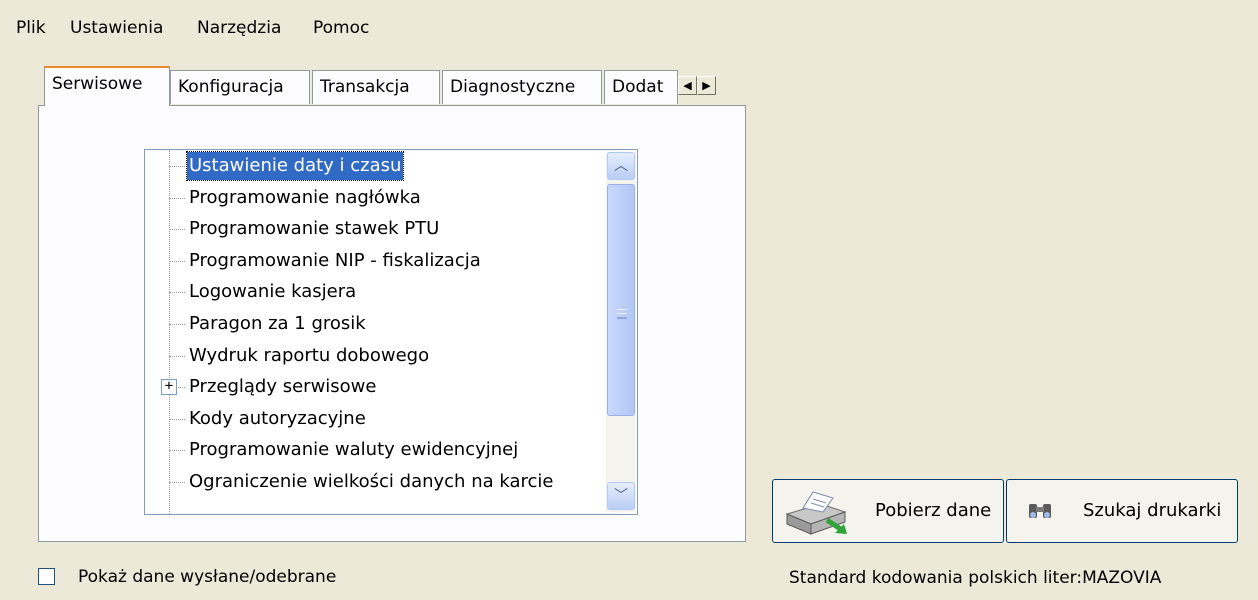 The width and height of the screenshot is (1258, 600). I want to click on printer-download-icon, so click(816, 513).